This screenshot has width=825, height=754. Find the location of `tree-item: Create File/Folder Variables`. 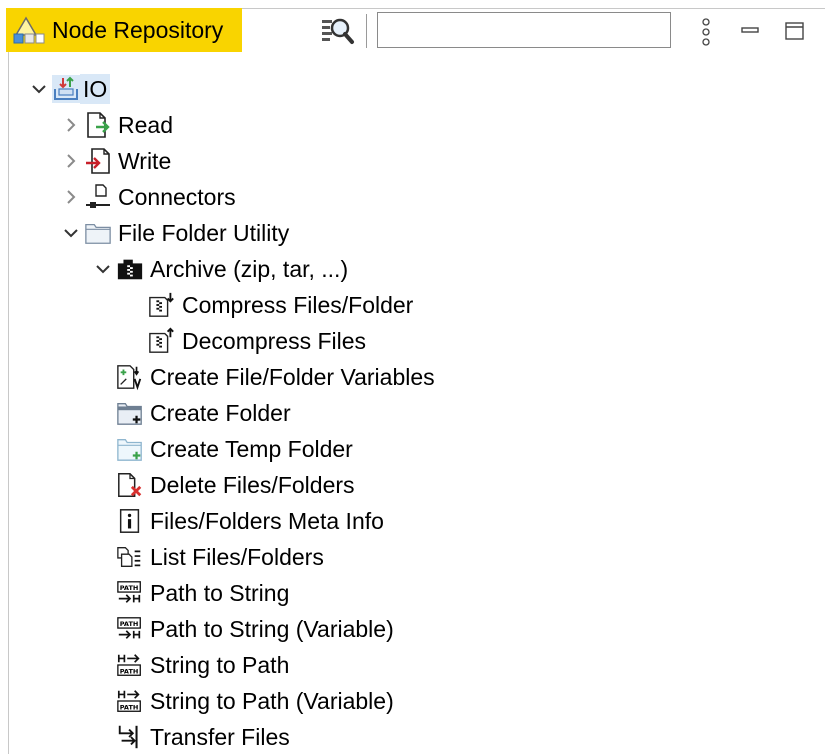

tree-item: Create File/Folder Variables is located at coordinates (263, 377).